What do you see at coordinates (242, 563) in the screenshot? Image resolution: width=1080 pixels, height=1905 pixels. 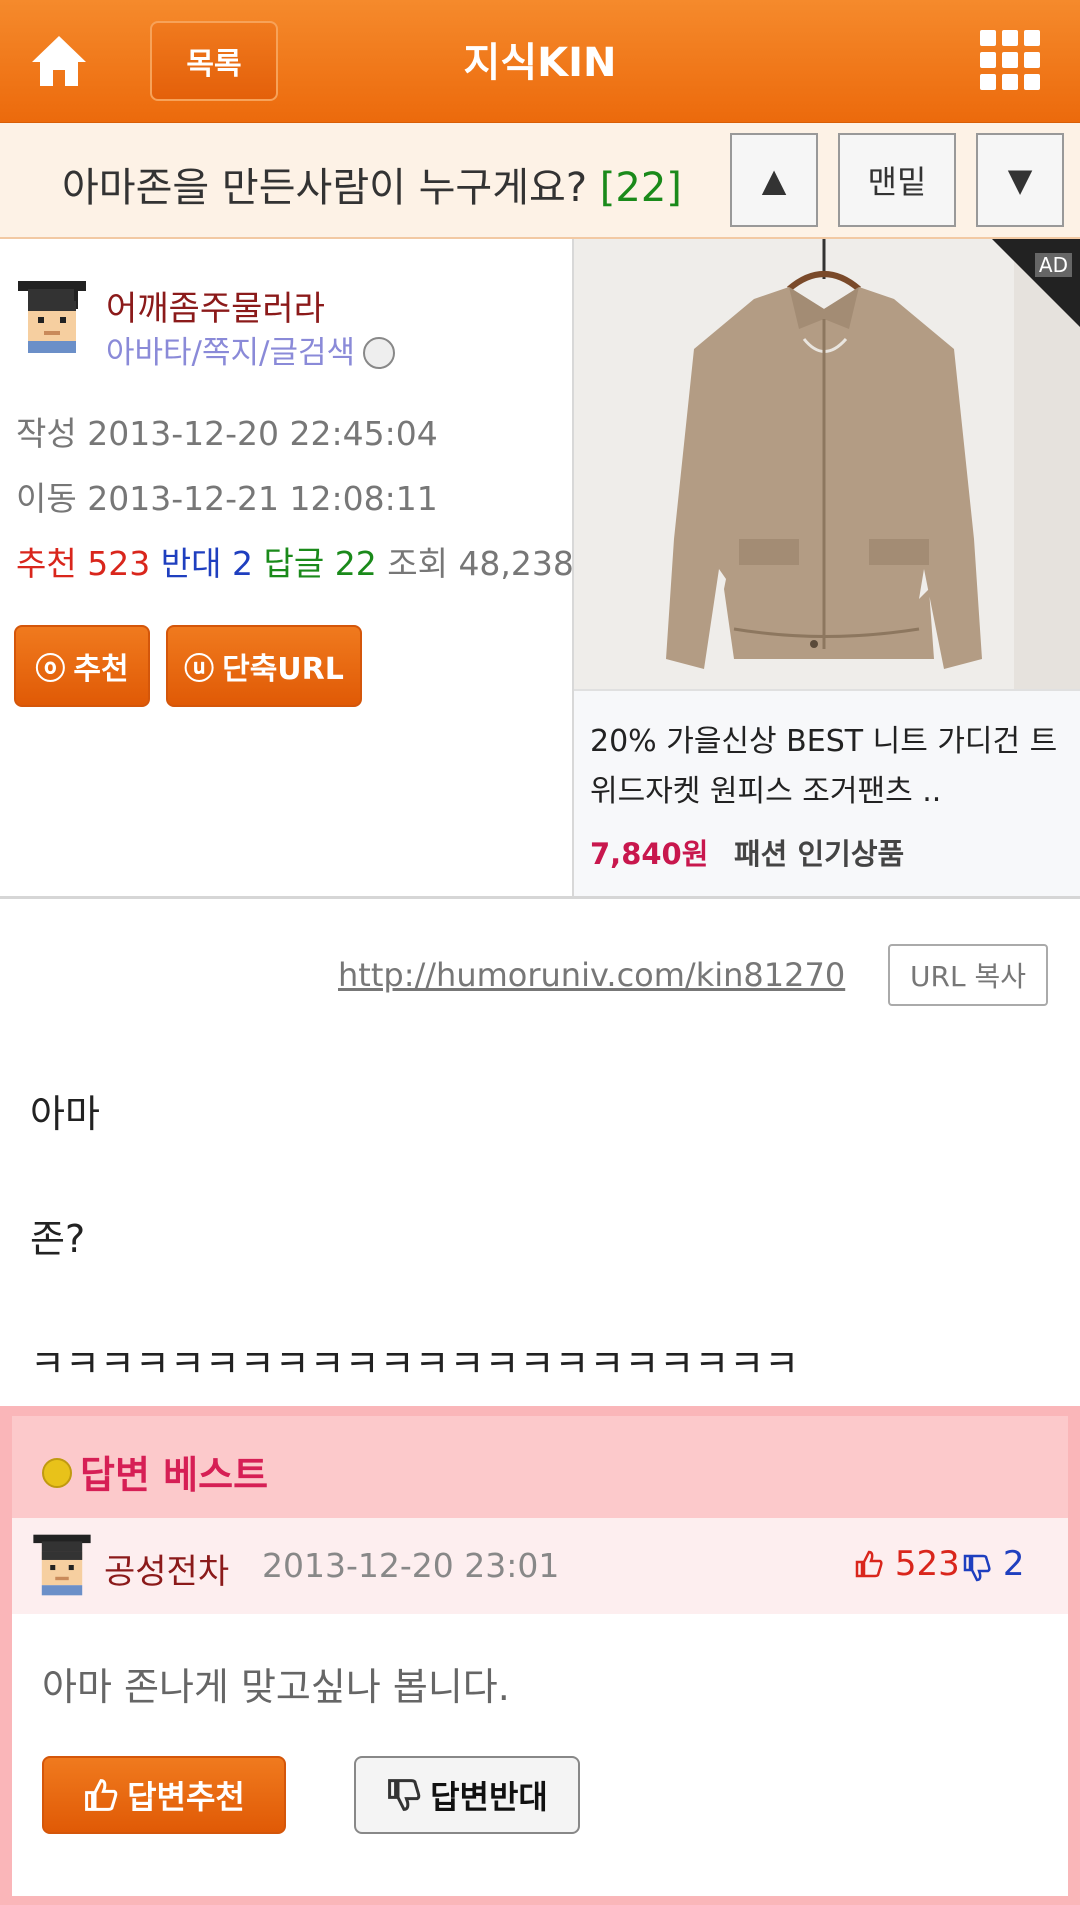 I see `oppose-stat-value: 2` at bounding box center [242, 563].